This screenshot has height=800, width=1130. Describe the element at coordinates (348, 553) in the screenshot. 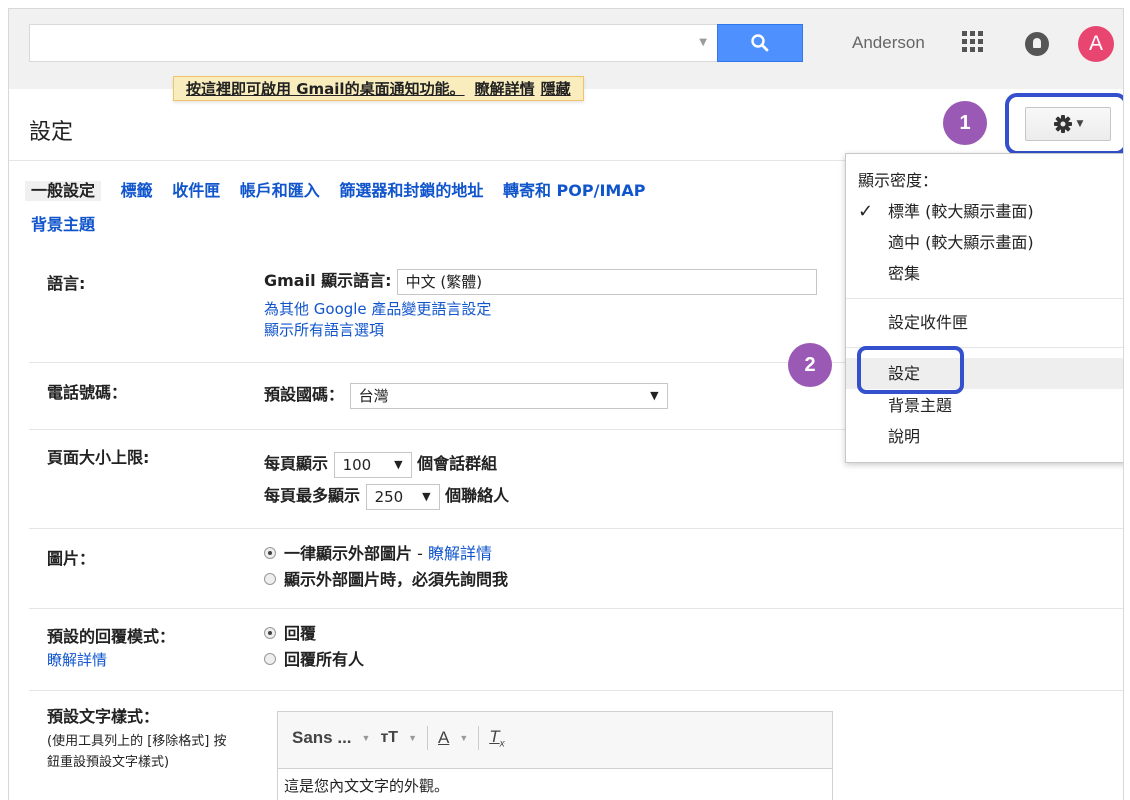

I see `always-show-images-text: 一律顯示外部圖片` at that location.